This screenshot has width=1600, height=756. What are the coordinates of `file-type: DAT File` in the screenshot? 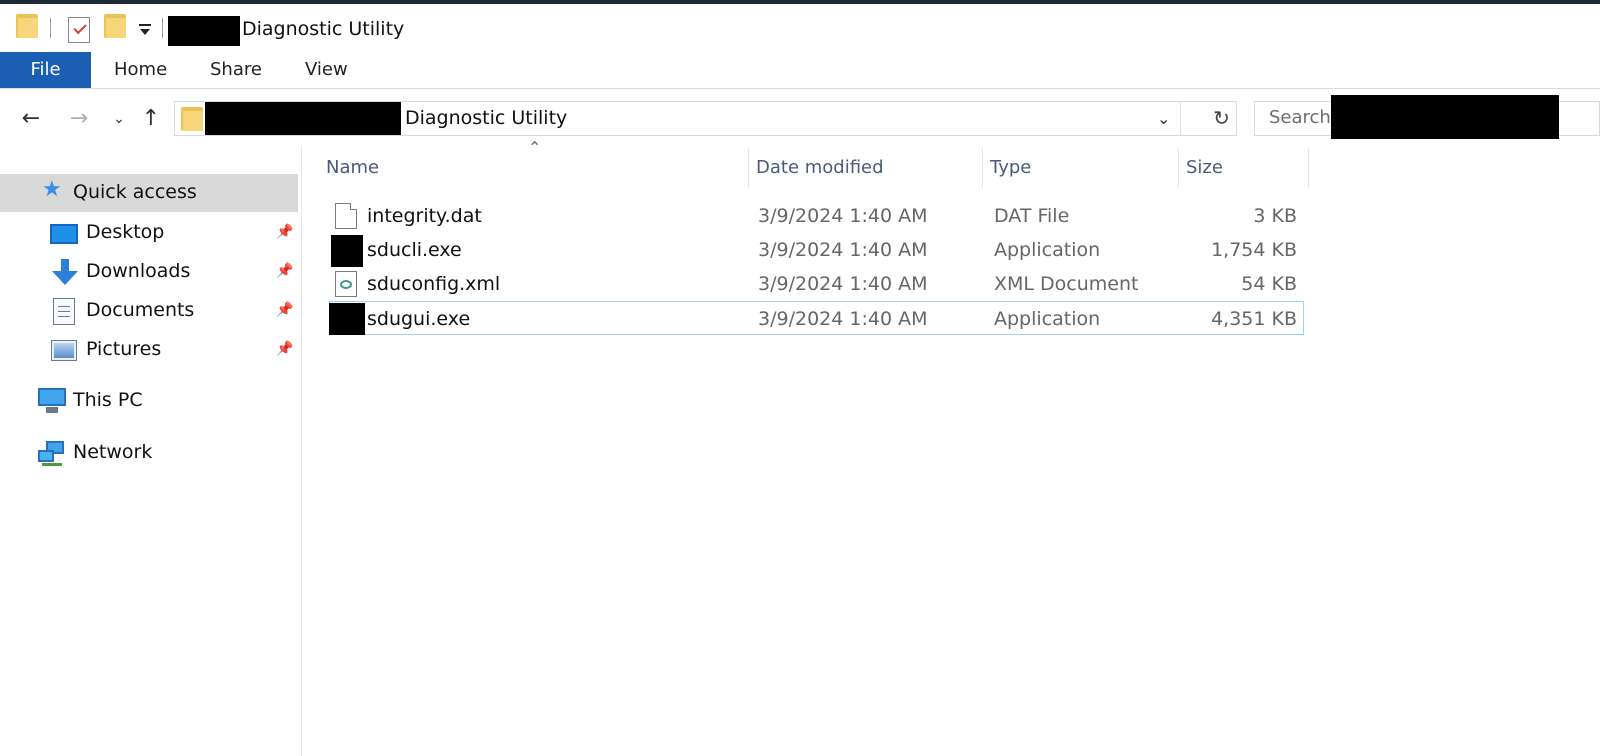 It's located at (1032, 216).